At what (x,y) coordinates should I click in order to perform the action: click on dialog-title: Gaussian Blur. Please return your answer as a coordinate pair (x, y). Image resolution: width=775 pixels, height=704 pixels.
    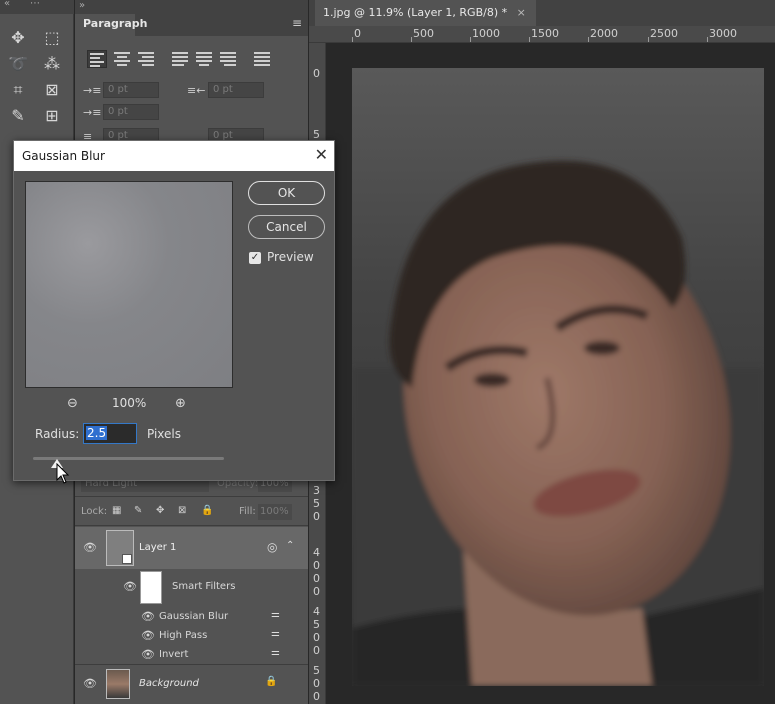
    Looking at the image, I should click on (63, 156).